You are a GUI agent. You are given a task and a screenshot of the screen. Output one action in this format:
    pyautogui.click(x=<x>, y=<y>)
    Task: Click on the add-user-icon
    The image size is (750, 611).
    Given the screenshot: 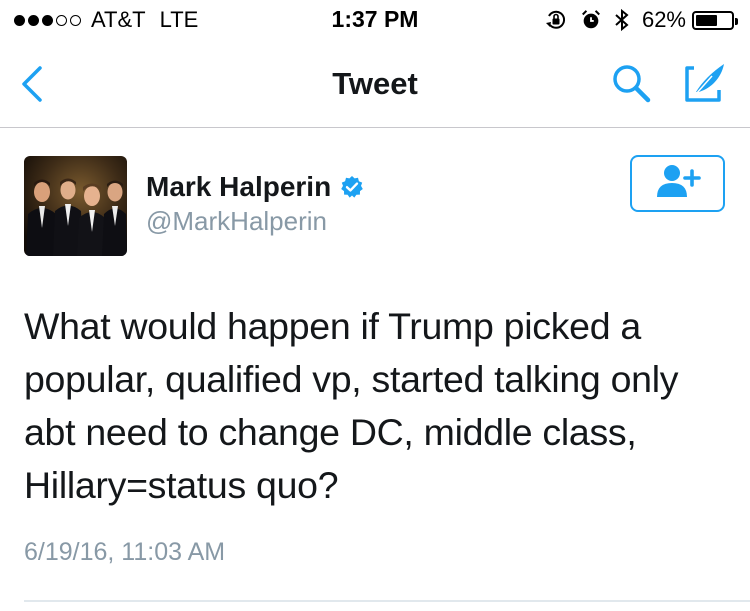 What is the action you would take?
    pyautogui.click(x=678, y=183)
    